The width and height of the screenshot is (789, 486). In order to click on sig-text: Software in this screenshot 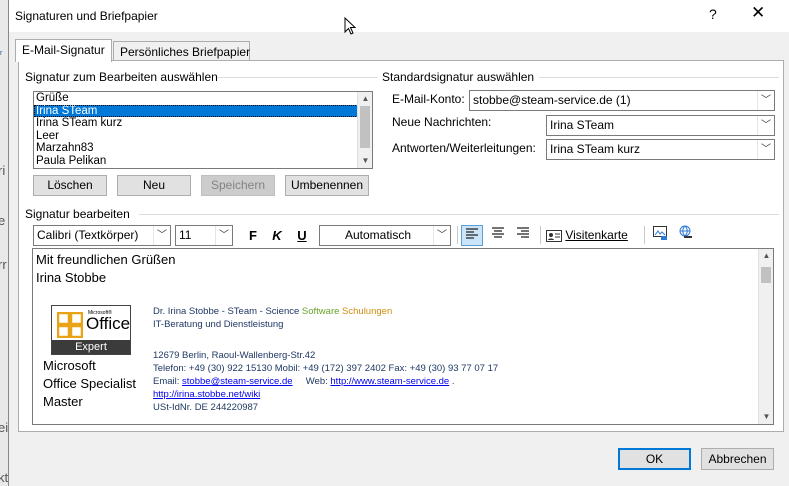, I will do `click(320, 311)`.